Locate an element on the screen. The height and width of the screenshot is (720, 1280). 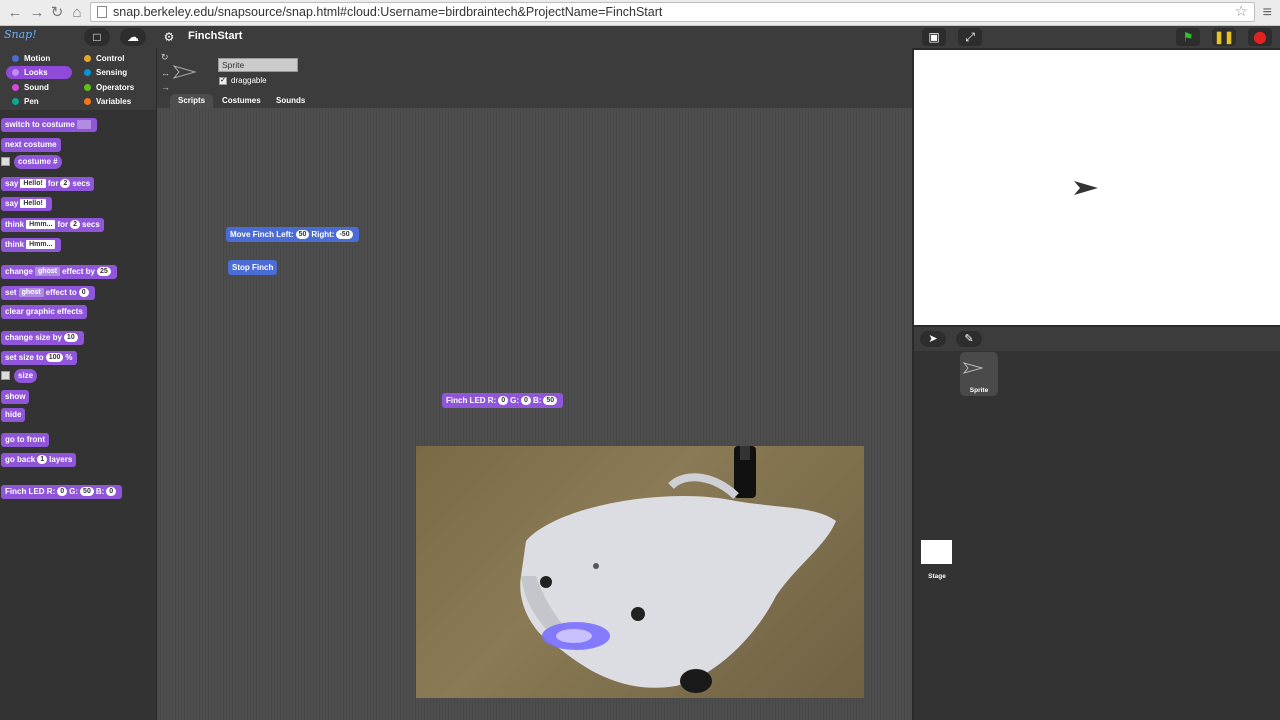
say-block: say Hello! is located at coordinates (26, 204).